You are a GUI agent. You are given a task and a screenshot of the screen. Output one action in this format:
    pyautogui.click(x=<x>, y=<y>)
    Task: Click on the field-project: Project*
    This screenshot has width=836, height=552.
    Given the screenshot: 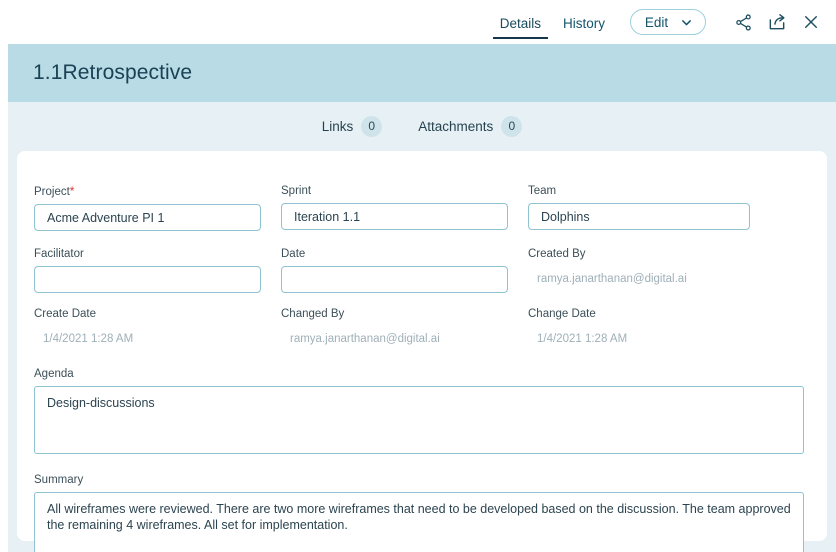 What is the action you would take?
    pyautogui.click(x=155, y=207)
    